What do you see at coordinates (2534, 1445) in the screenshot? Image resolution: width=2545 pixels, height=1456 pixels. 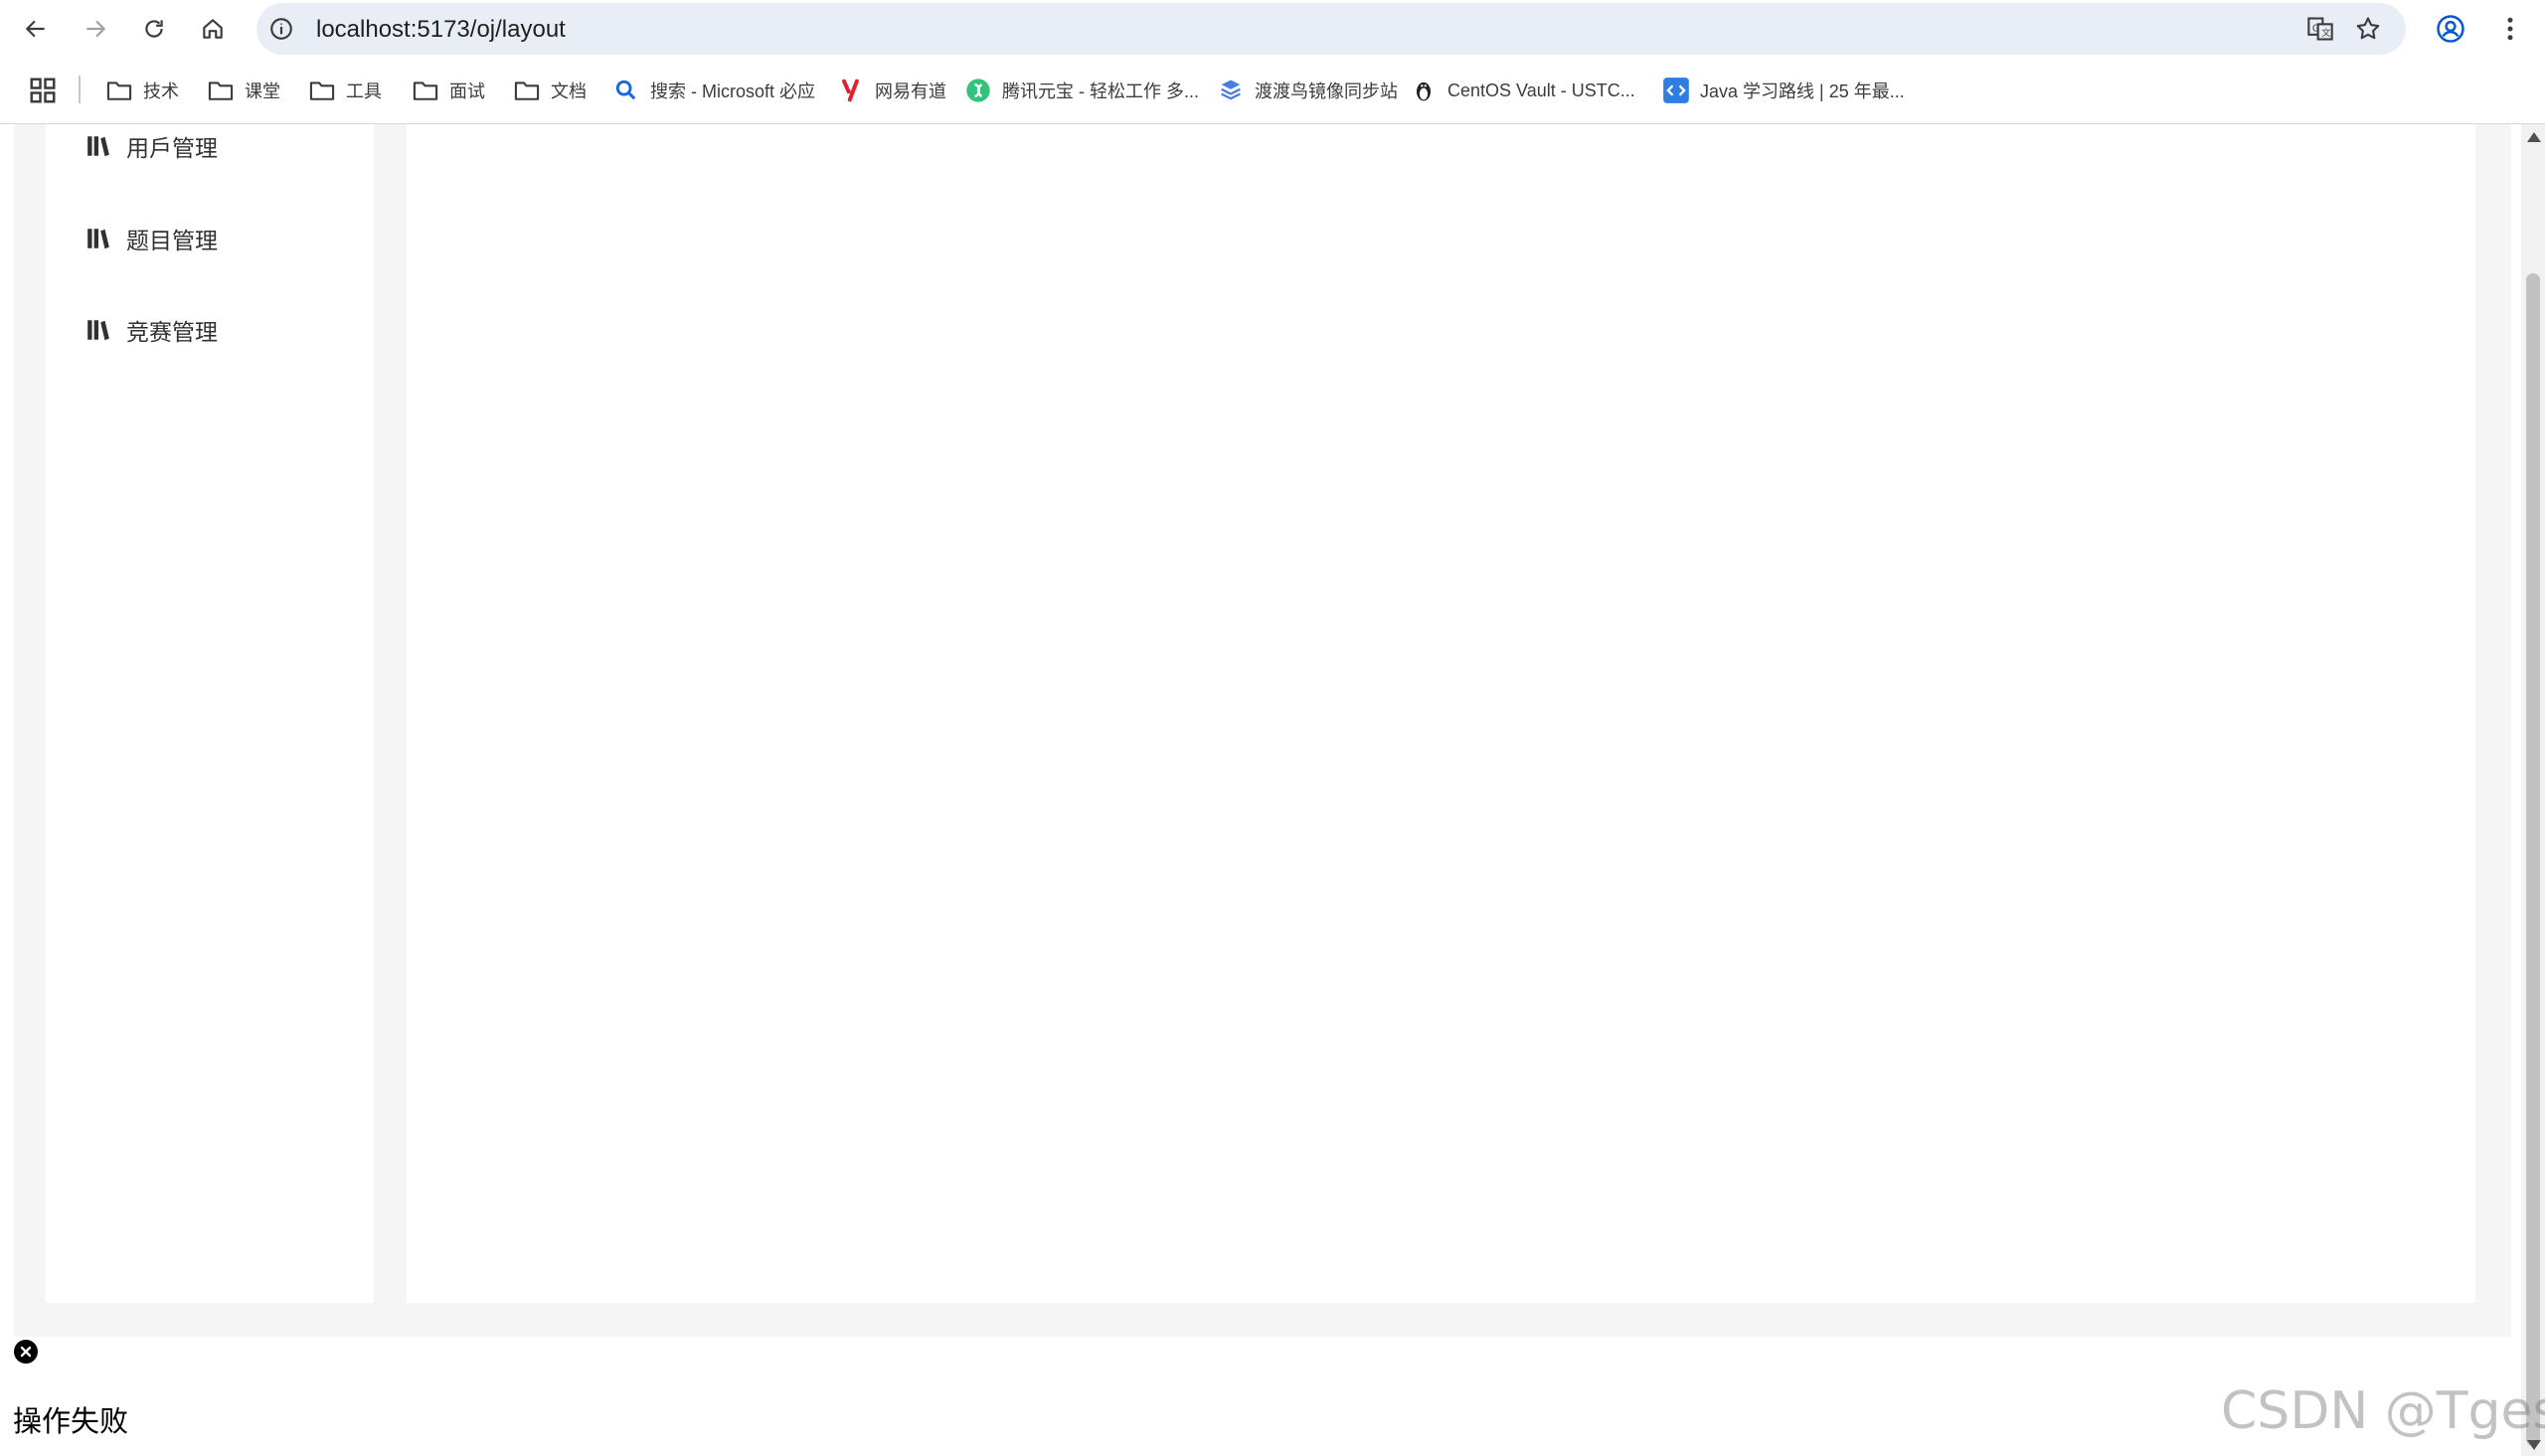 I see `scroll-down-arrow-icon` at bounding box center [2534, 1445].